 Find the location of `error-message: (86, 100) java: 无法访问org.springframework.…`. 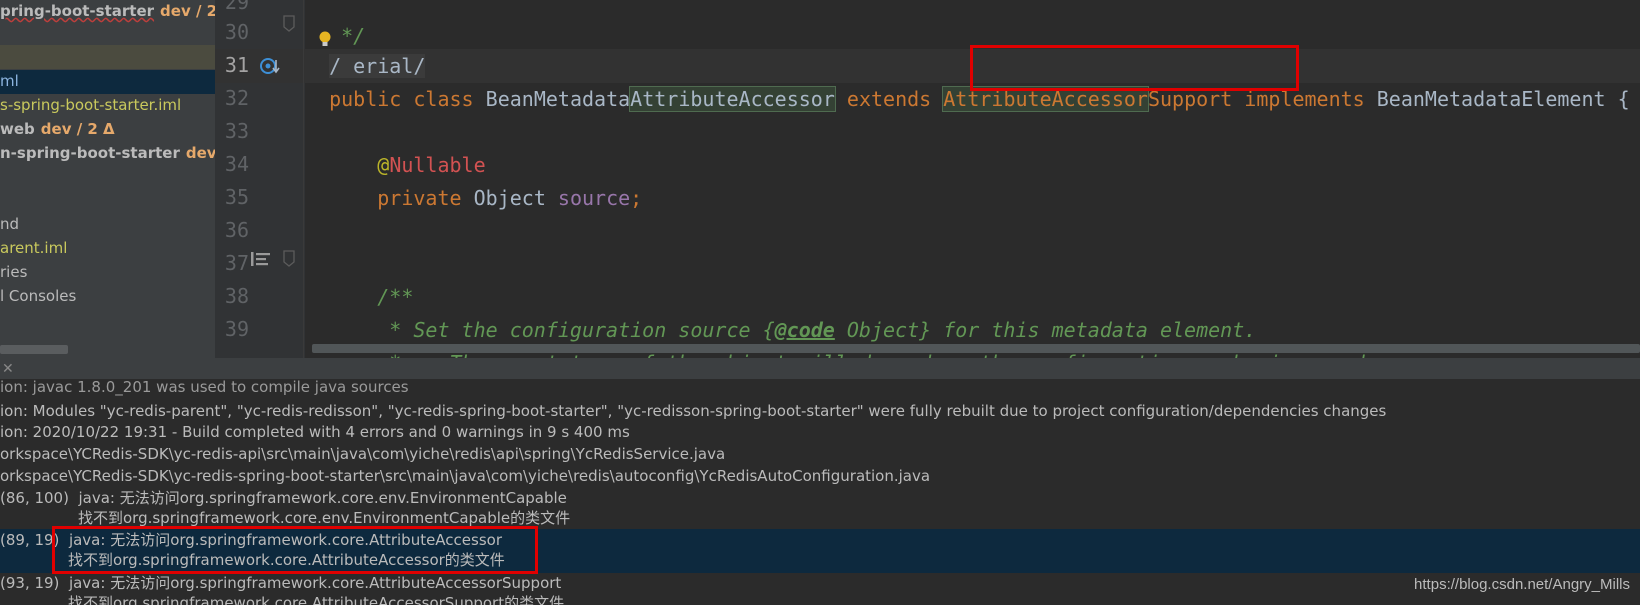

error-message: (86, 100) java: 无法访问org.springframework.… is located at coordinates (283, 498).